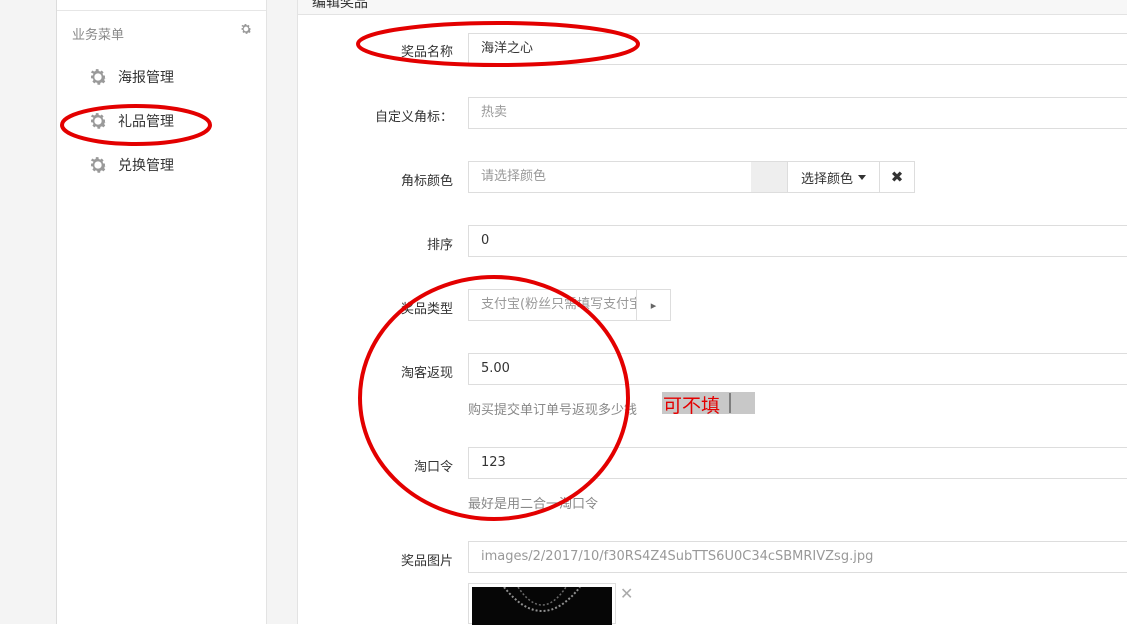  I want to click on tao-password-help: 最好是用二合一淘口令, so click(533, 504).